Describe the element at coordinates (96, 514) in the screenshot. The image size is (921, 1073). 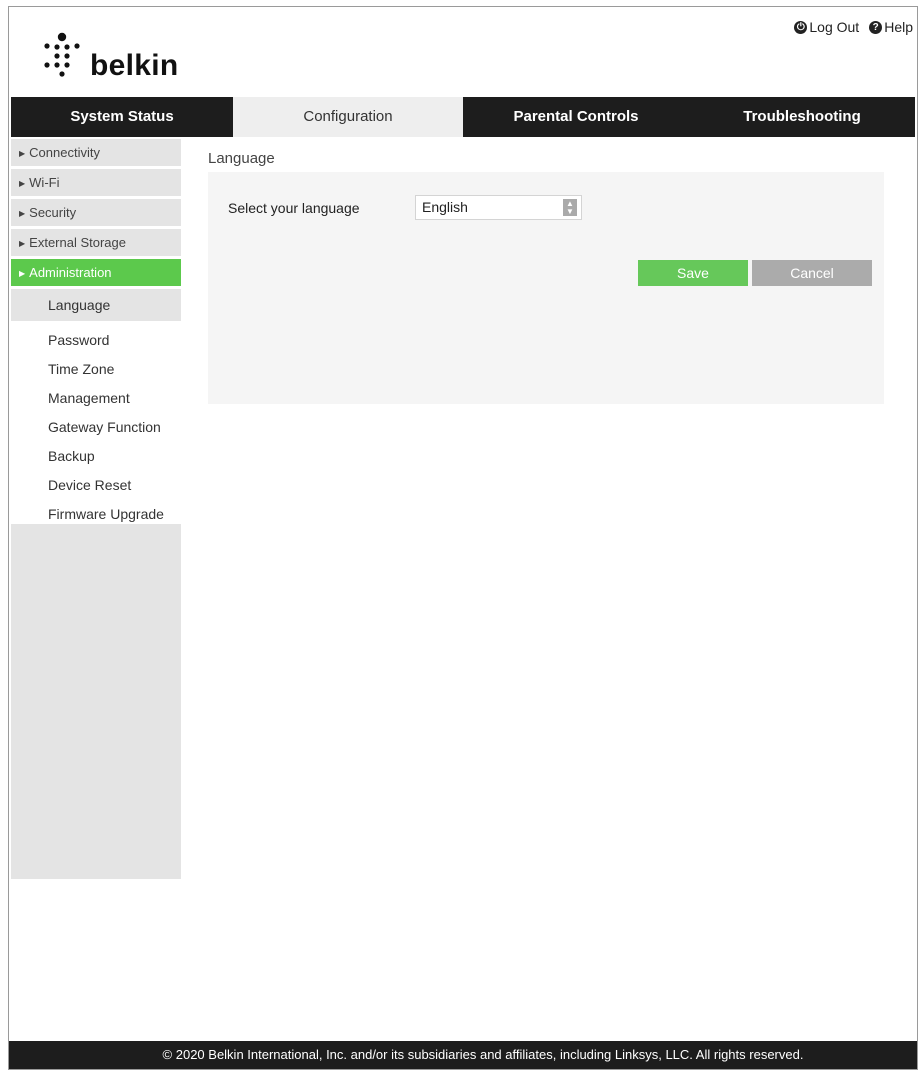
I see `submenu-item-firmware-upgrade: Firmware Upgrade` at that location.